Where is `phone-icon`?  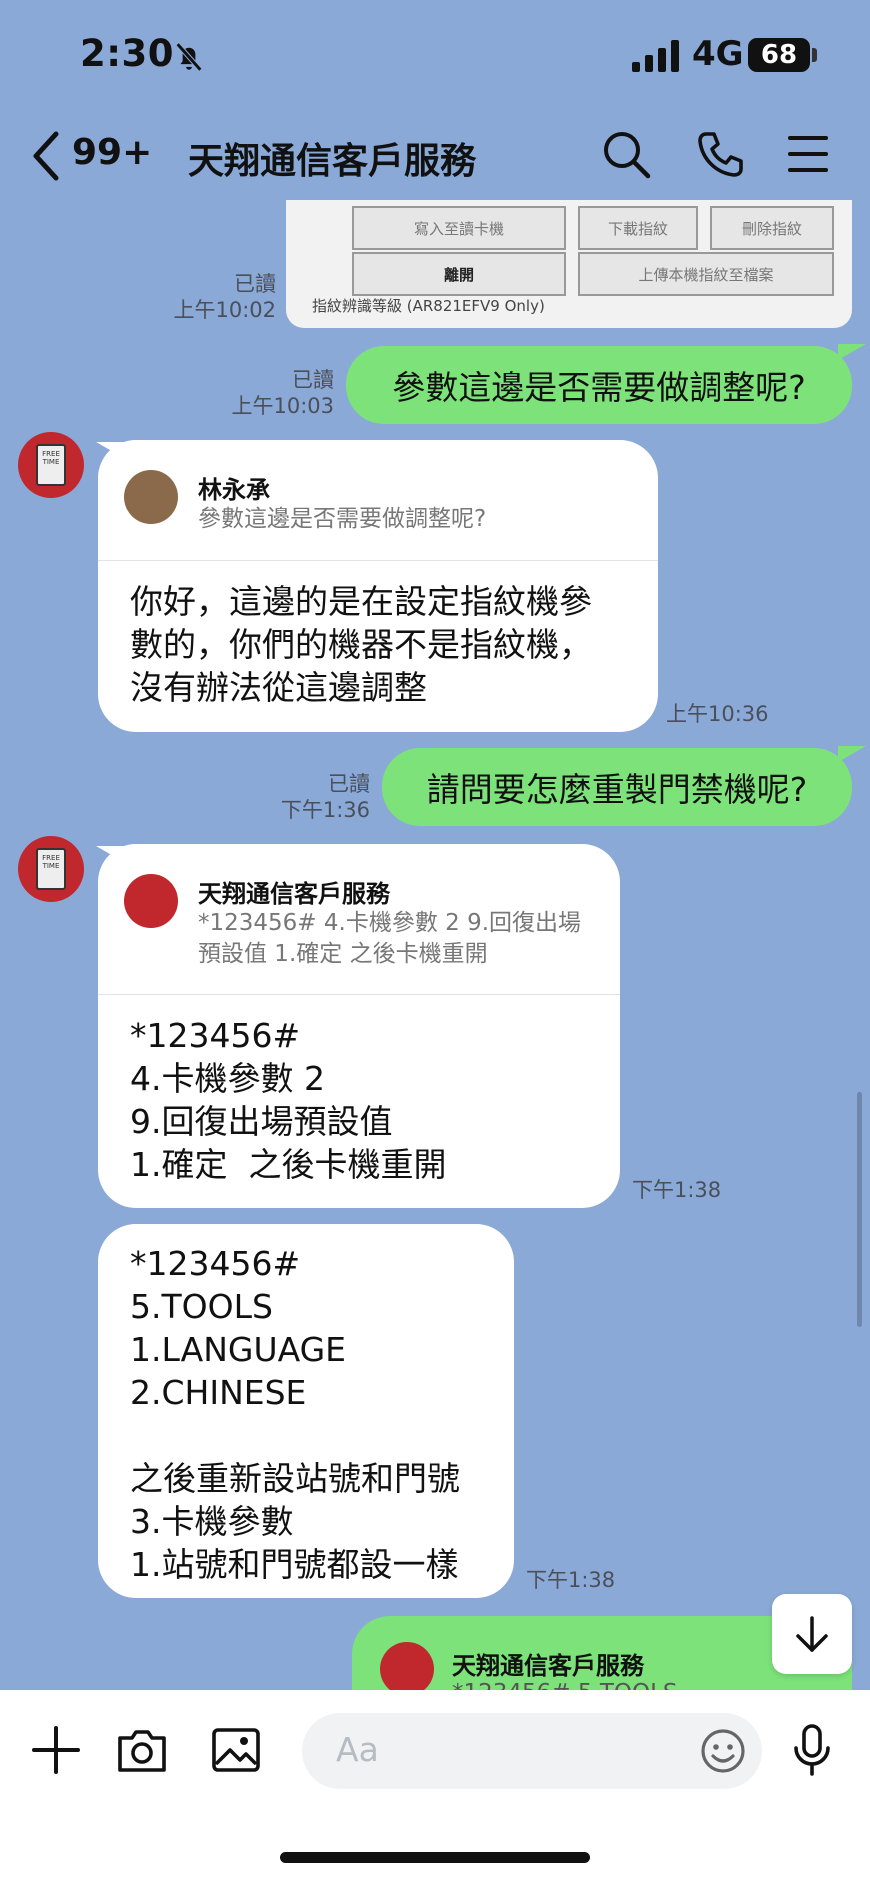 phone-icon is located at coordinates (720, 154).